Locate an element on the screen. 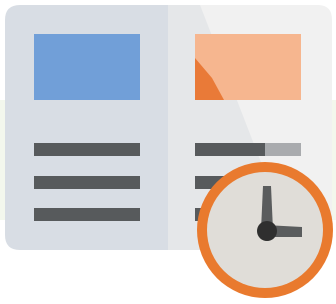 The height and width of the screenshot is (304, 336). left-image-block is located at coordinates (87, 67).